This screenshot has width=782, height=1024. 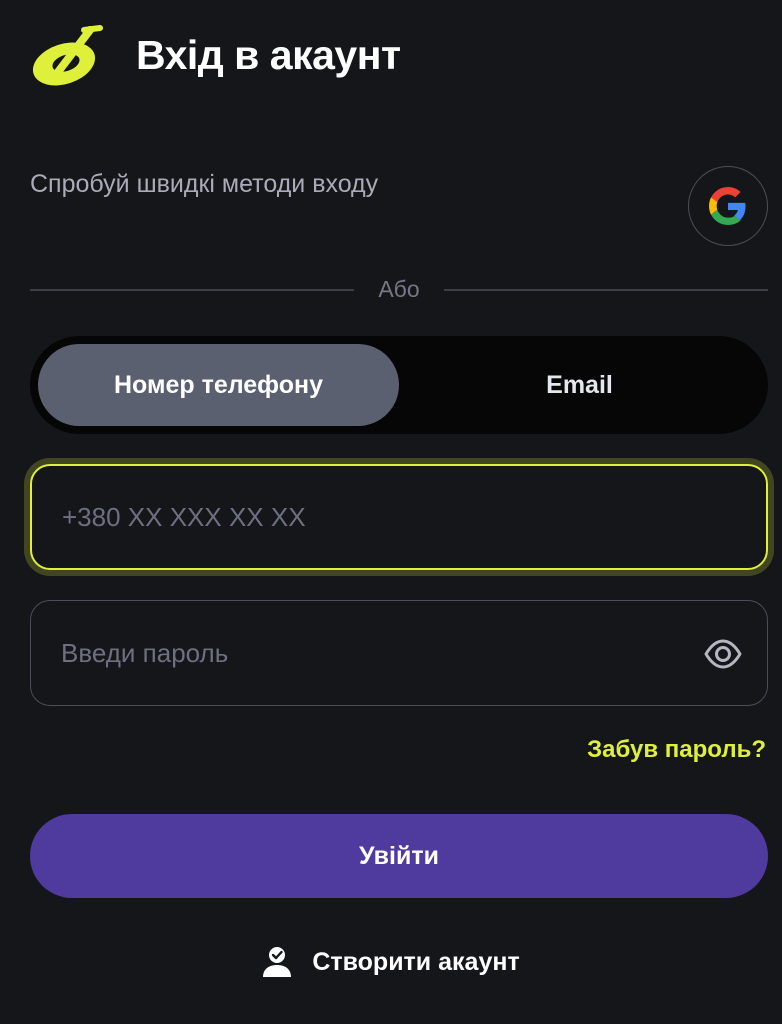 I want to click on divider-line-right, so click(x=606, y=290).